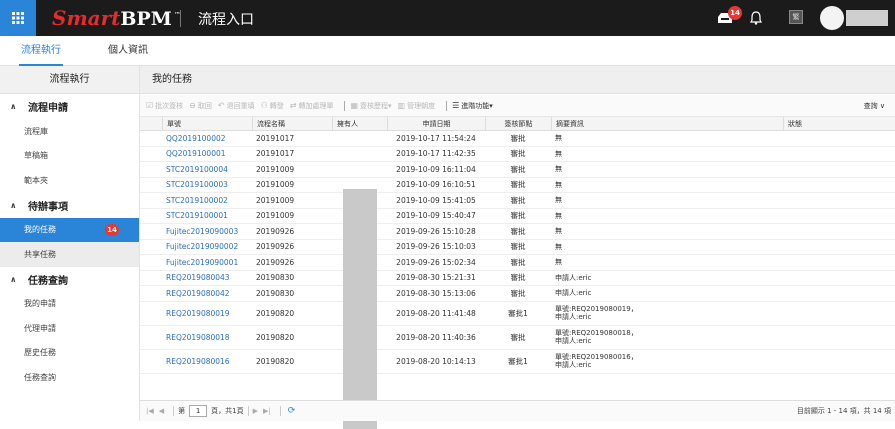 The image size is (895, 429). I want to click on cell-number: REQ2019080042, so click(207, 293).